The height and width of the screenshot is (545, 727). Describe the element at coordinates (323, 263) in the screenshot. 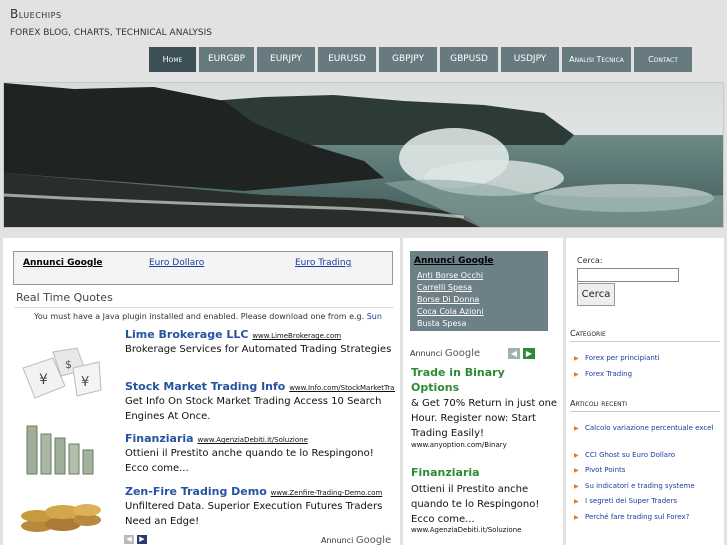

I see `ad-link-euro-trading: Euro Trading` at that location.